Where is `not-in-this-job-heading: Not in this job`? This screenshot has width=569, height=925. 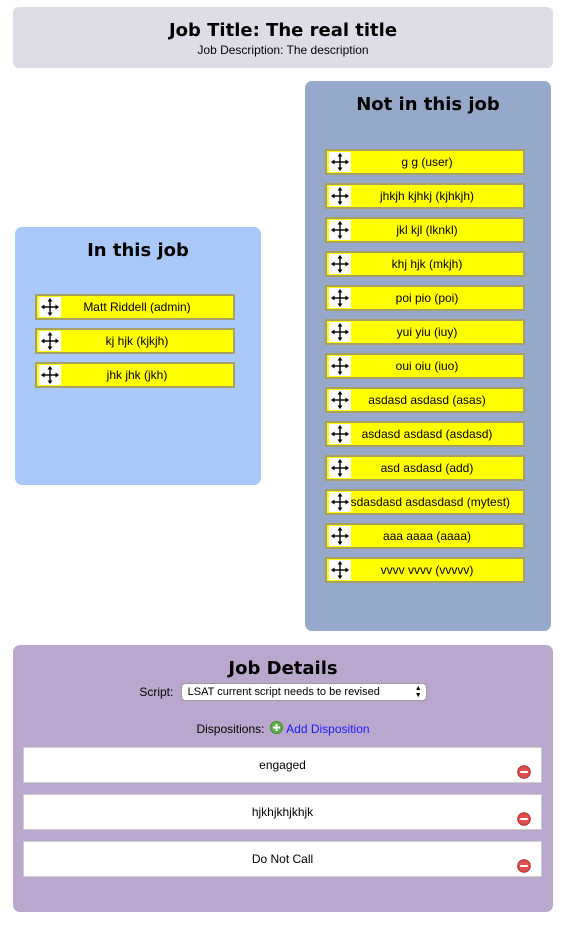
not-in-this-job-heading: Not in this job is located at coordinates (428, 104).